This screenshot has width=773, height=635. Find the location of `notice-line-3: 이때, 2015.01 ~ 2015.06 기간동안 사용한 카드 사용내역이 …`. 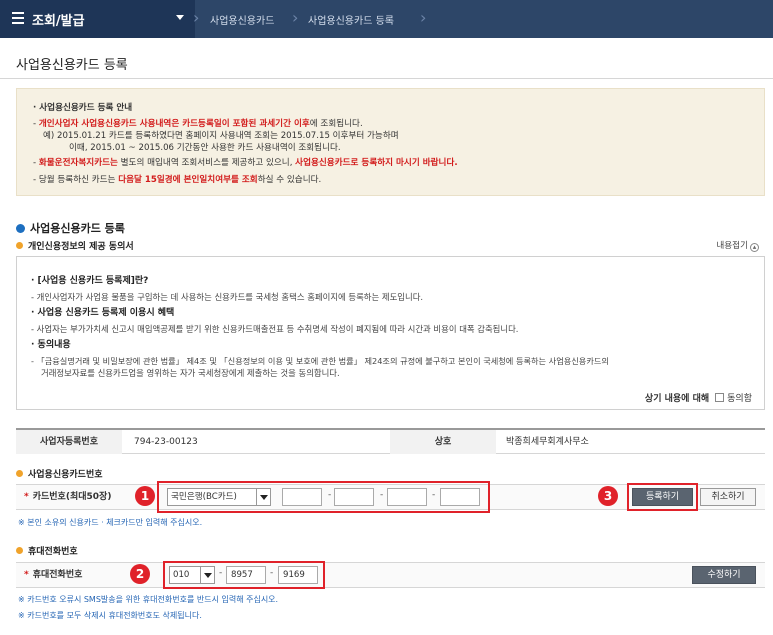

notice-line-3: 이때, 2015.01 ~ 2015.06 기간동안 사용한 카드 사용내역이 … is located at coordinates (205, 148).